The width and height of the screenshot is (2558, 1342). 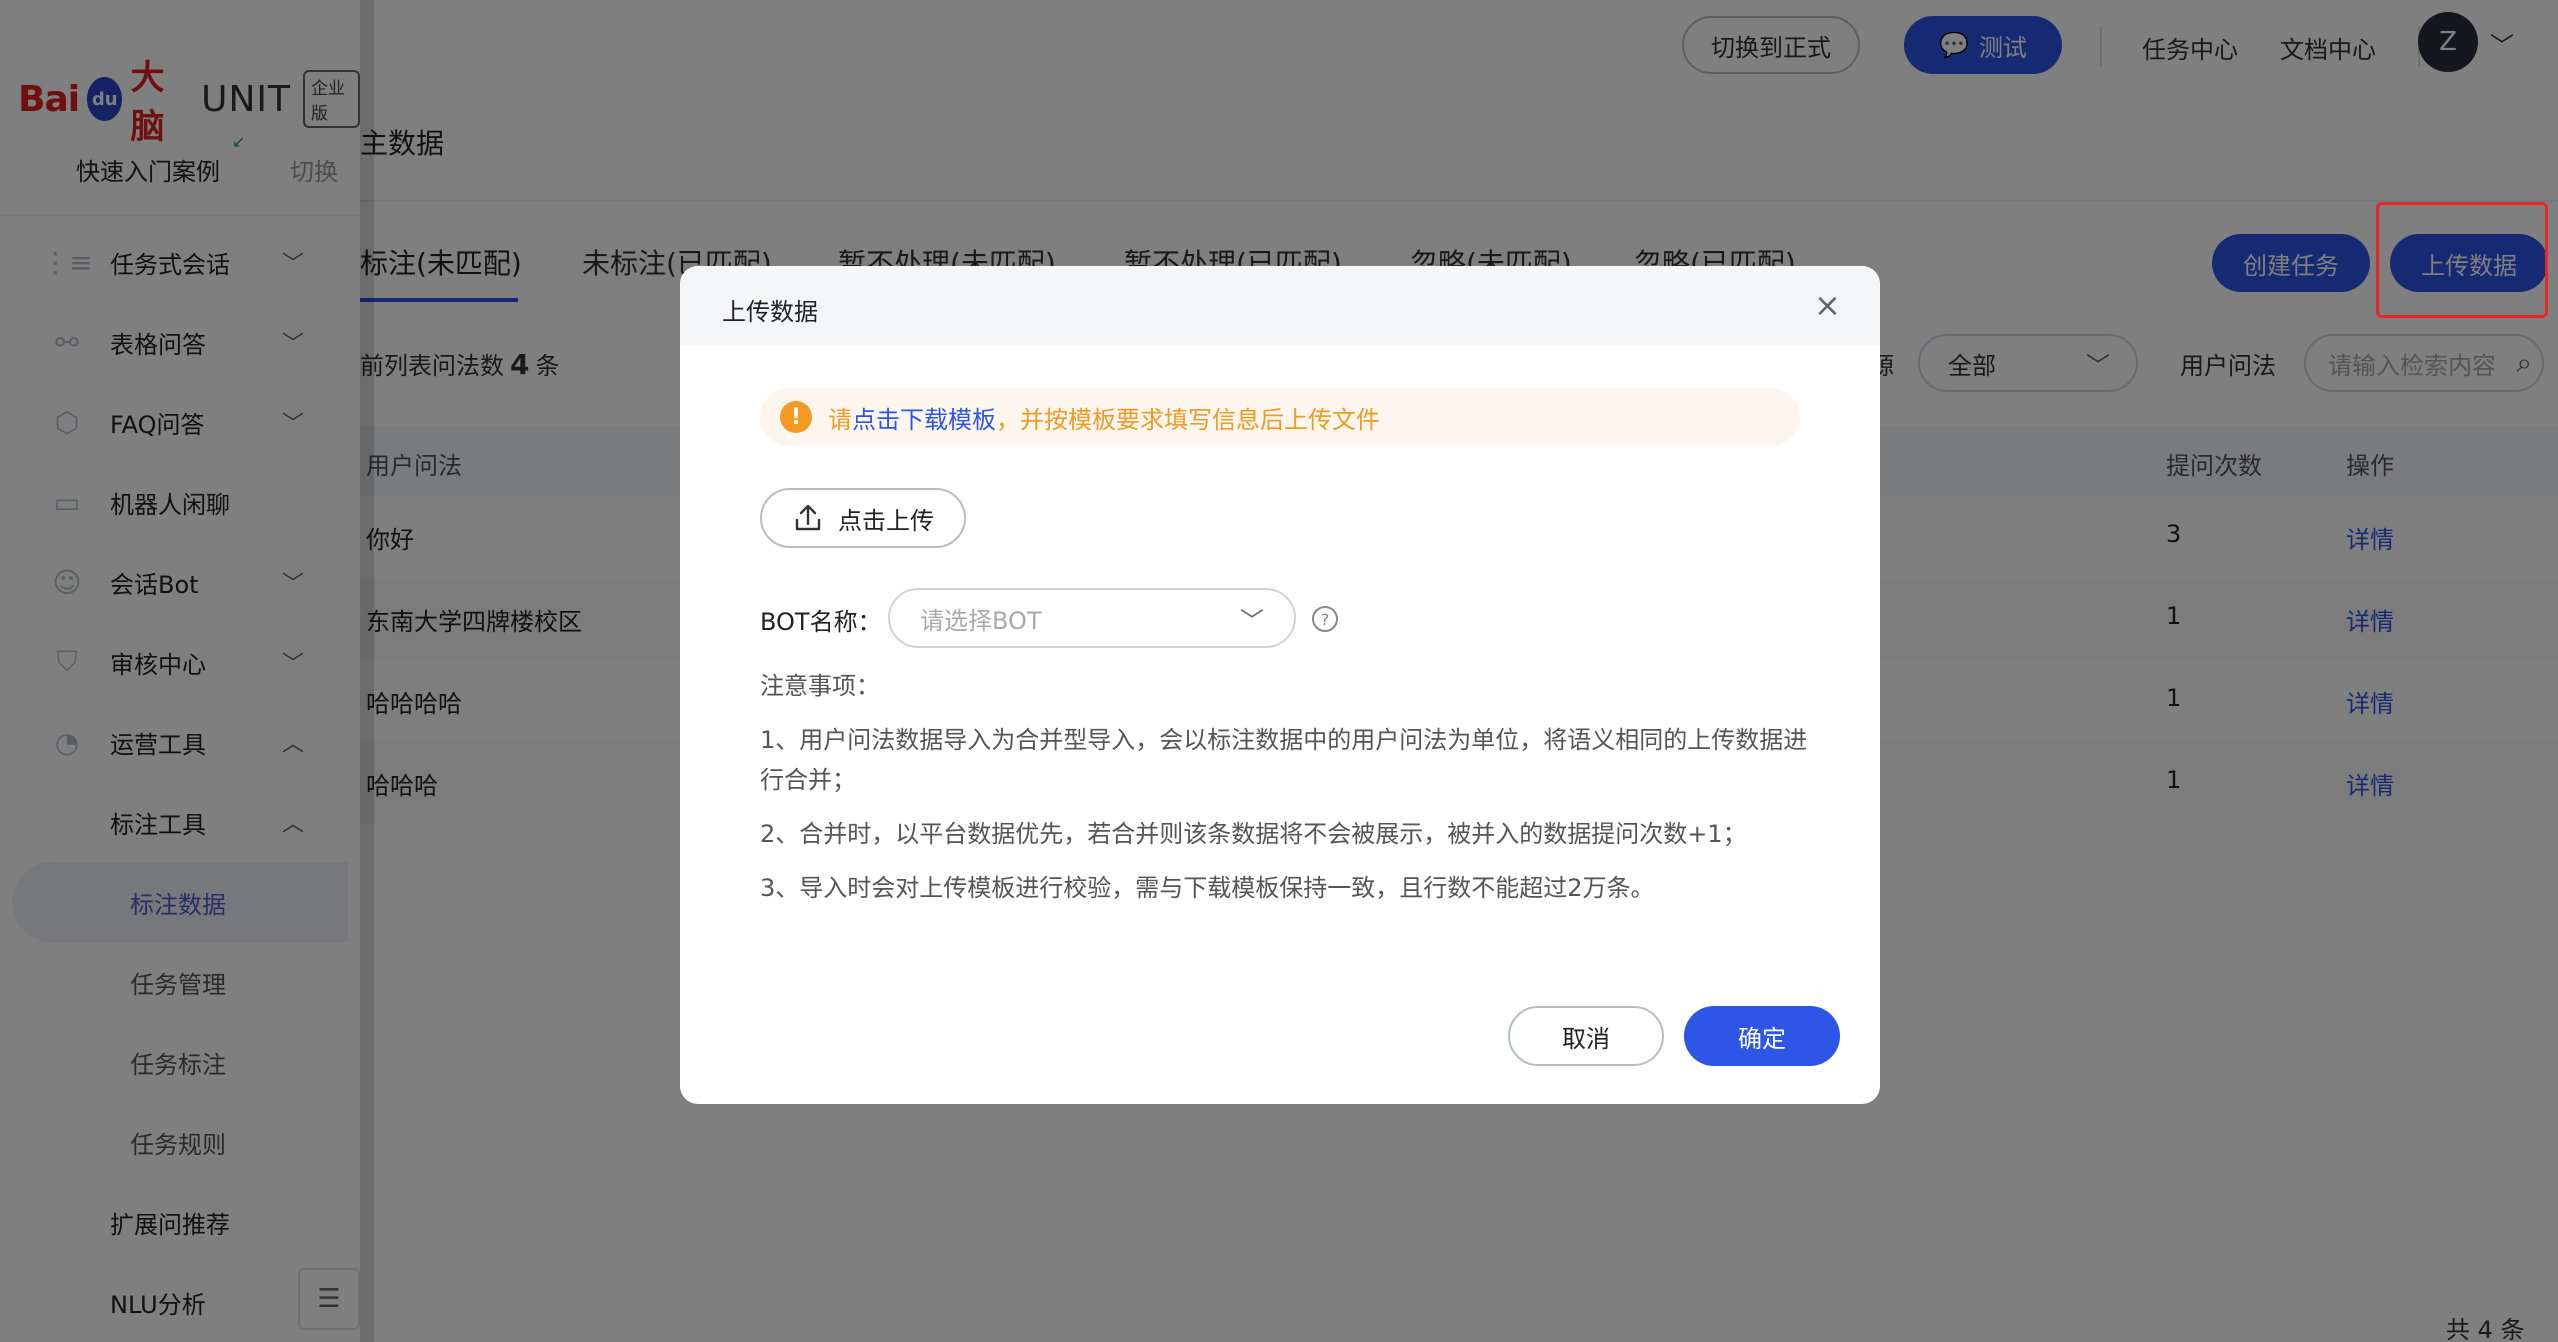 I want to click on notice-banner: ! 请 点击下载模板 ，并按模板要求填写信息后上传文件, so click(x=1280, y=417).